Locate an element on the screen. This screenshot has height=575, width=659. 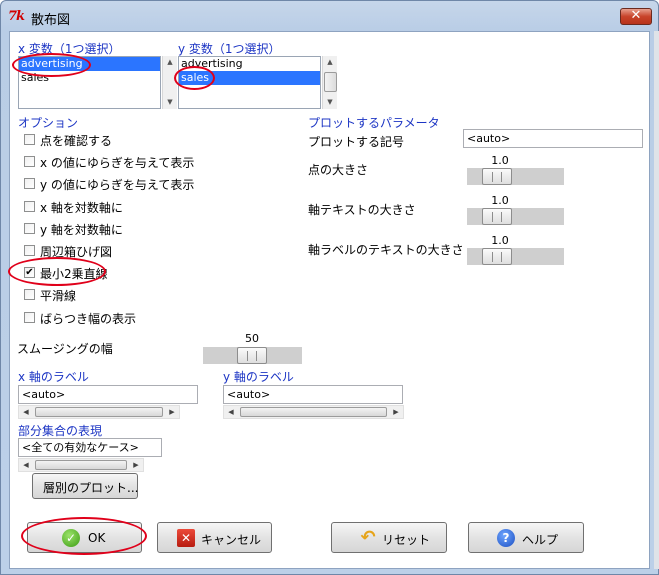
axis-text-size-label: 軸テキストの大きさ is located at coordinates (362, 210).